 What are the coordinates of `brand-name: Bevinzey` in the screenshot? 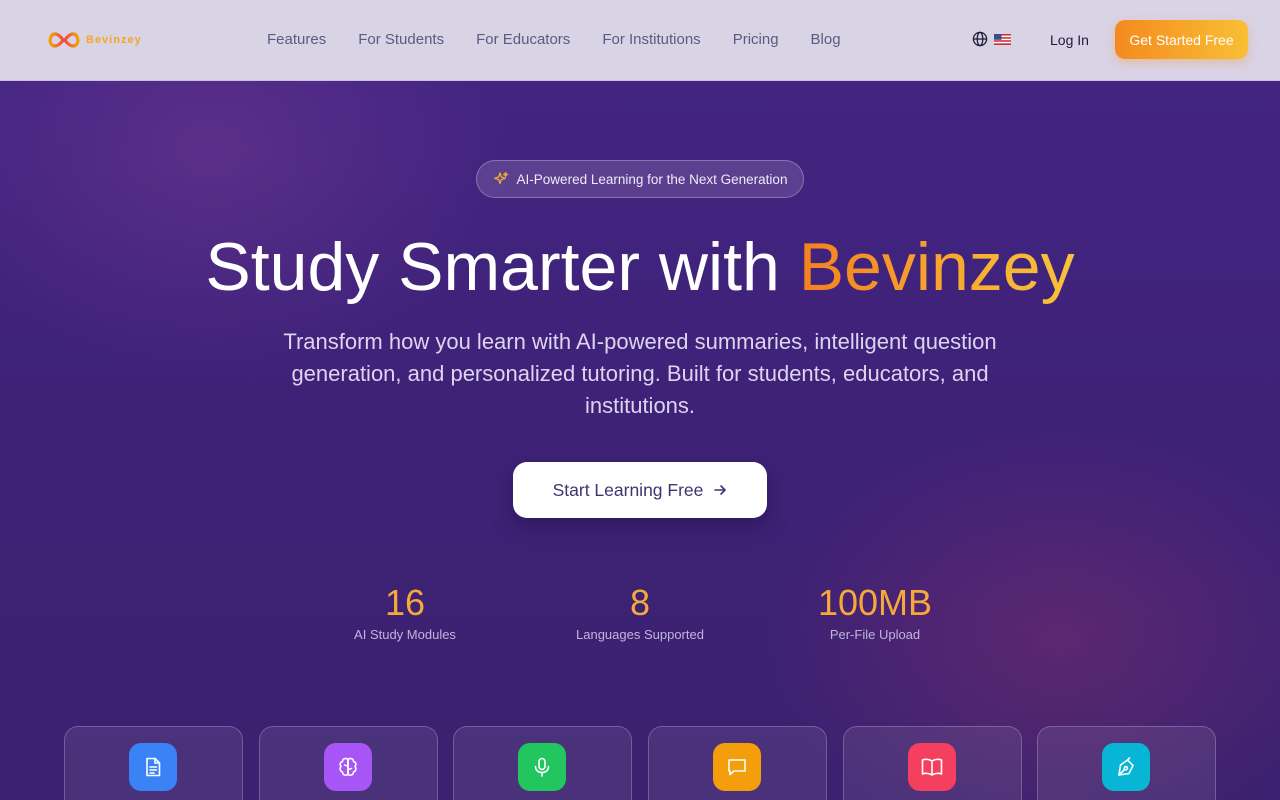 It's located at (114, 40).